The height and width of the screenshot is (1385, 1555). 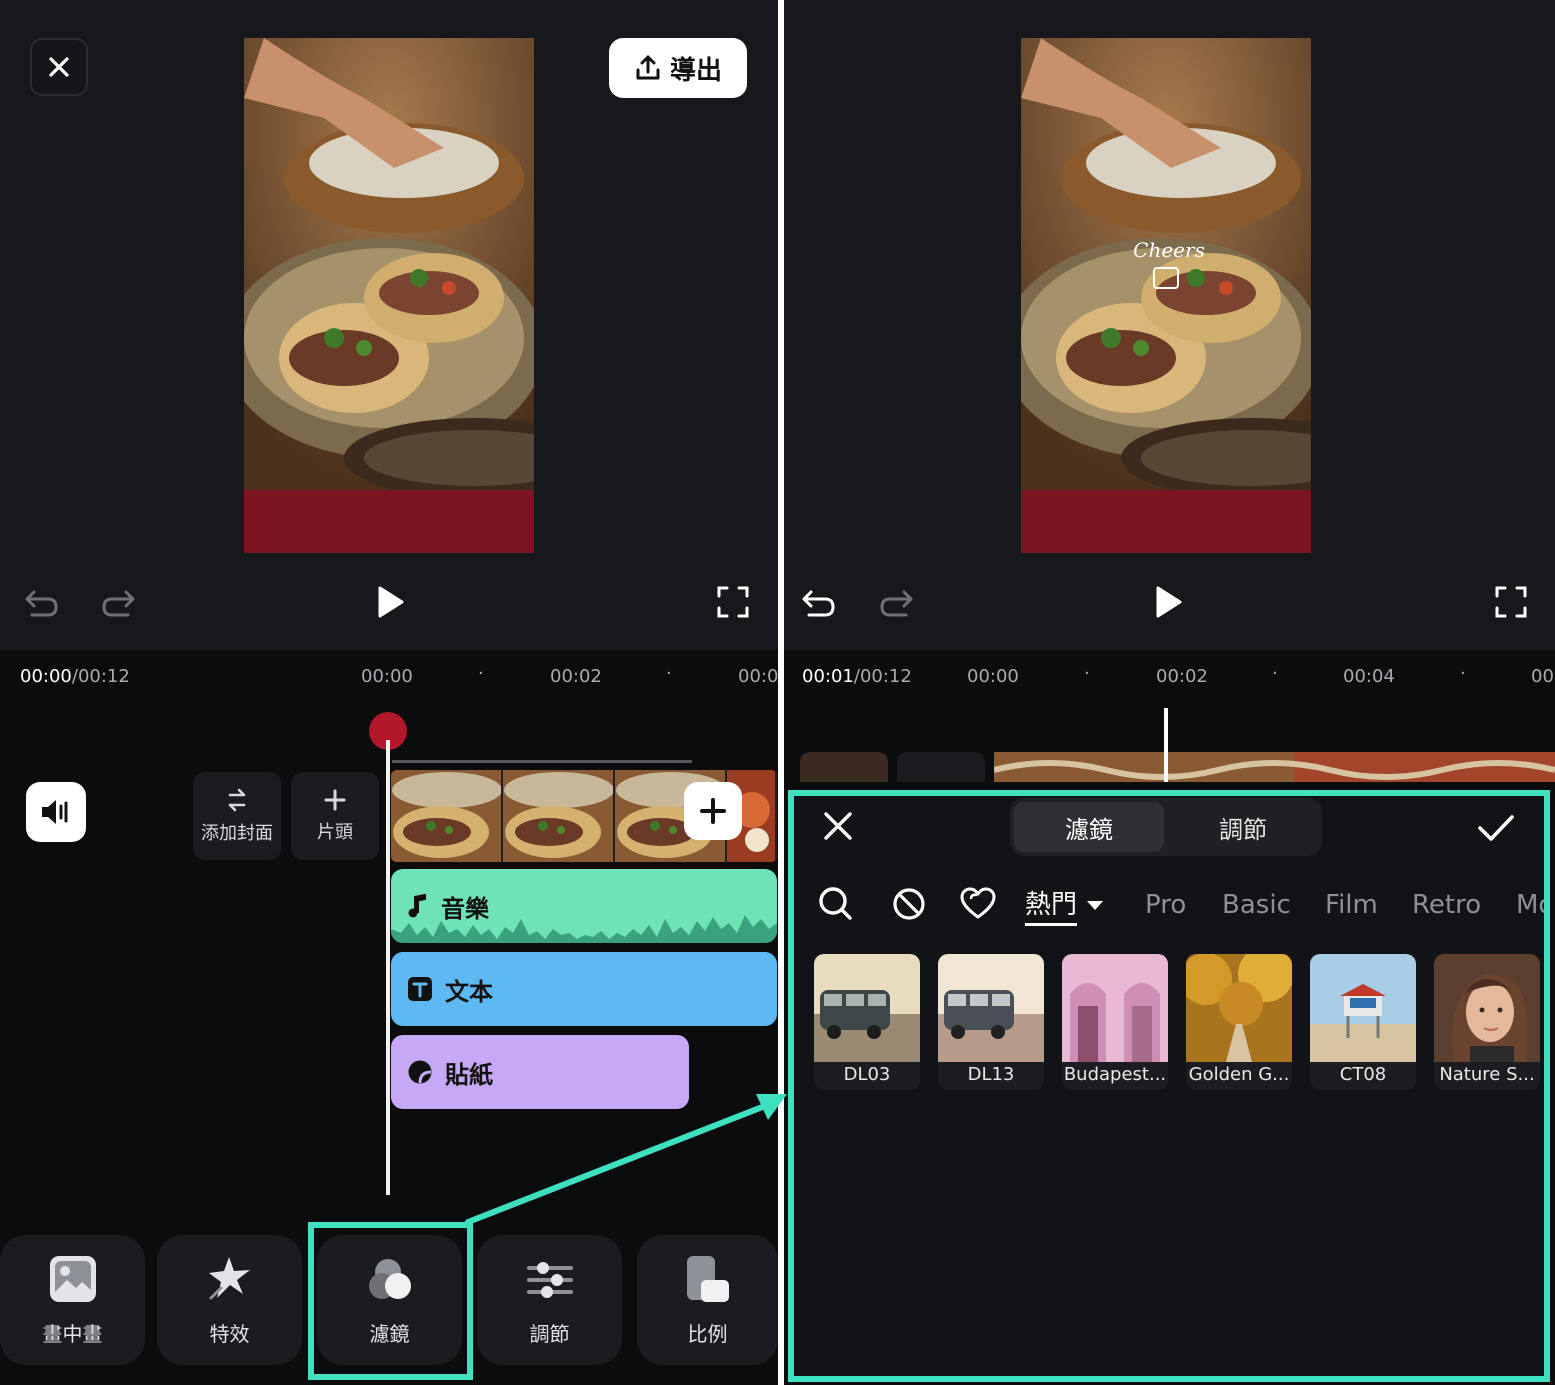 I want to click on filter-card-ct08: CT08, so click(x=1363, y=1022).